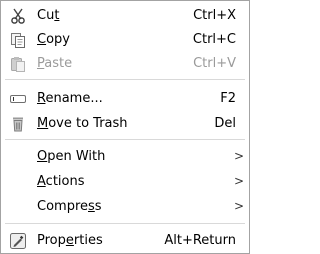 The width and height of the screenshot is (320, 254). What do you see at coordinates (82, 123) in the screenshot?
I see `menu-item-label: Move to Trash` at bounding box center [82, 123].